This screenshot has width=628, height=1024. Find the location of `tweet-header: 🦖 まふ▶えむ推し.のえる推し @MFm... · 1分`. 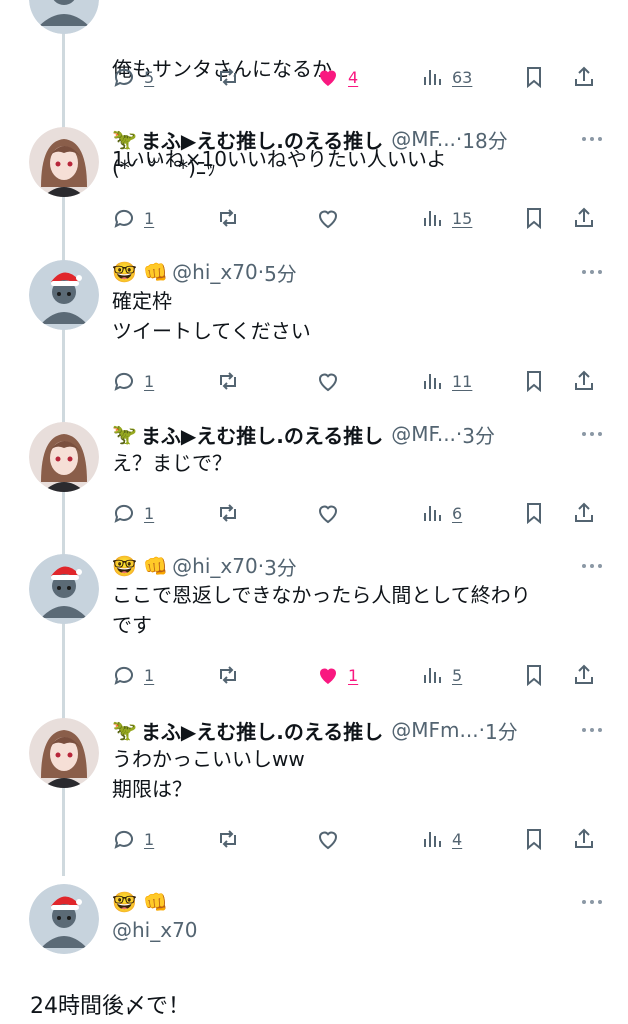

tweet-header: 🦖 まふ▶えむ推し.のえる推し @MFm... · 1分 is located at coordinates (358, 730).